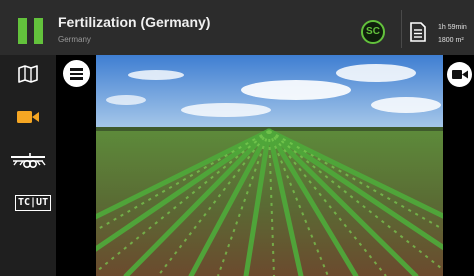  I want to click on implement-icon, so click(28, 161).